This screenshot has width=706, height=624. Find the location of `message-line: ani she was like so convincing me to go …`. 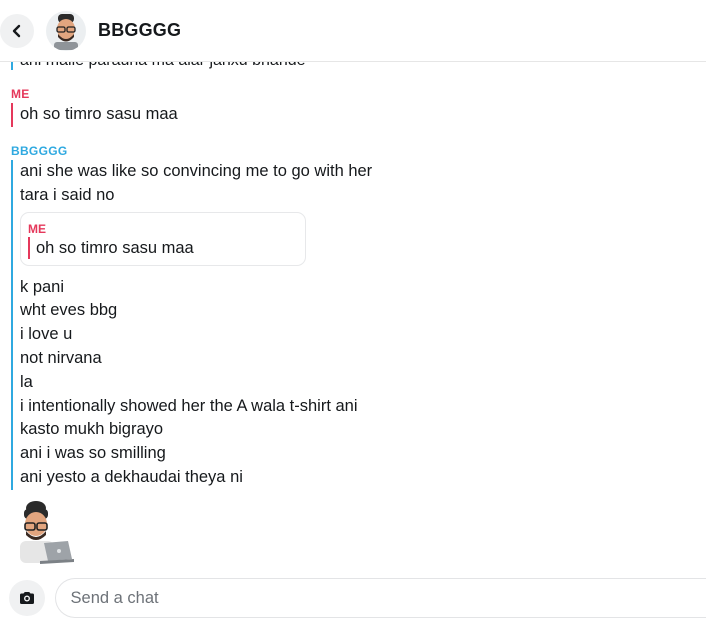

message-line: ani she was like so convincing me to go … is located at coordinates (196, 171).